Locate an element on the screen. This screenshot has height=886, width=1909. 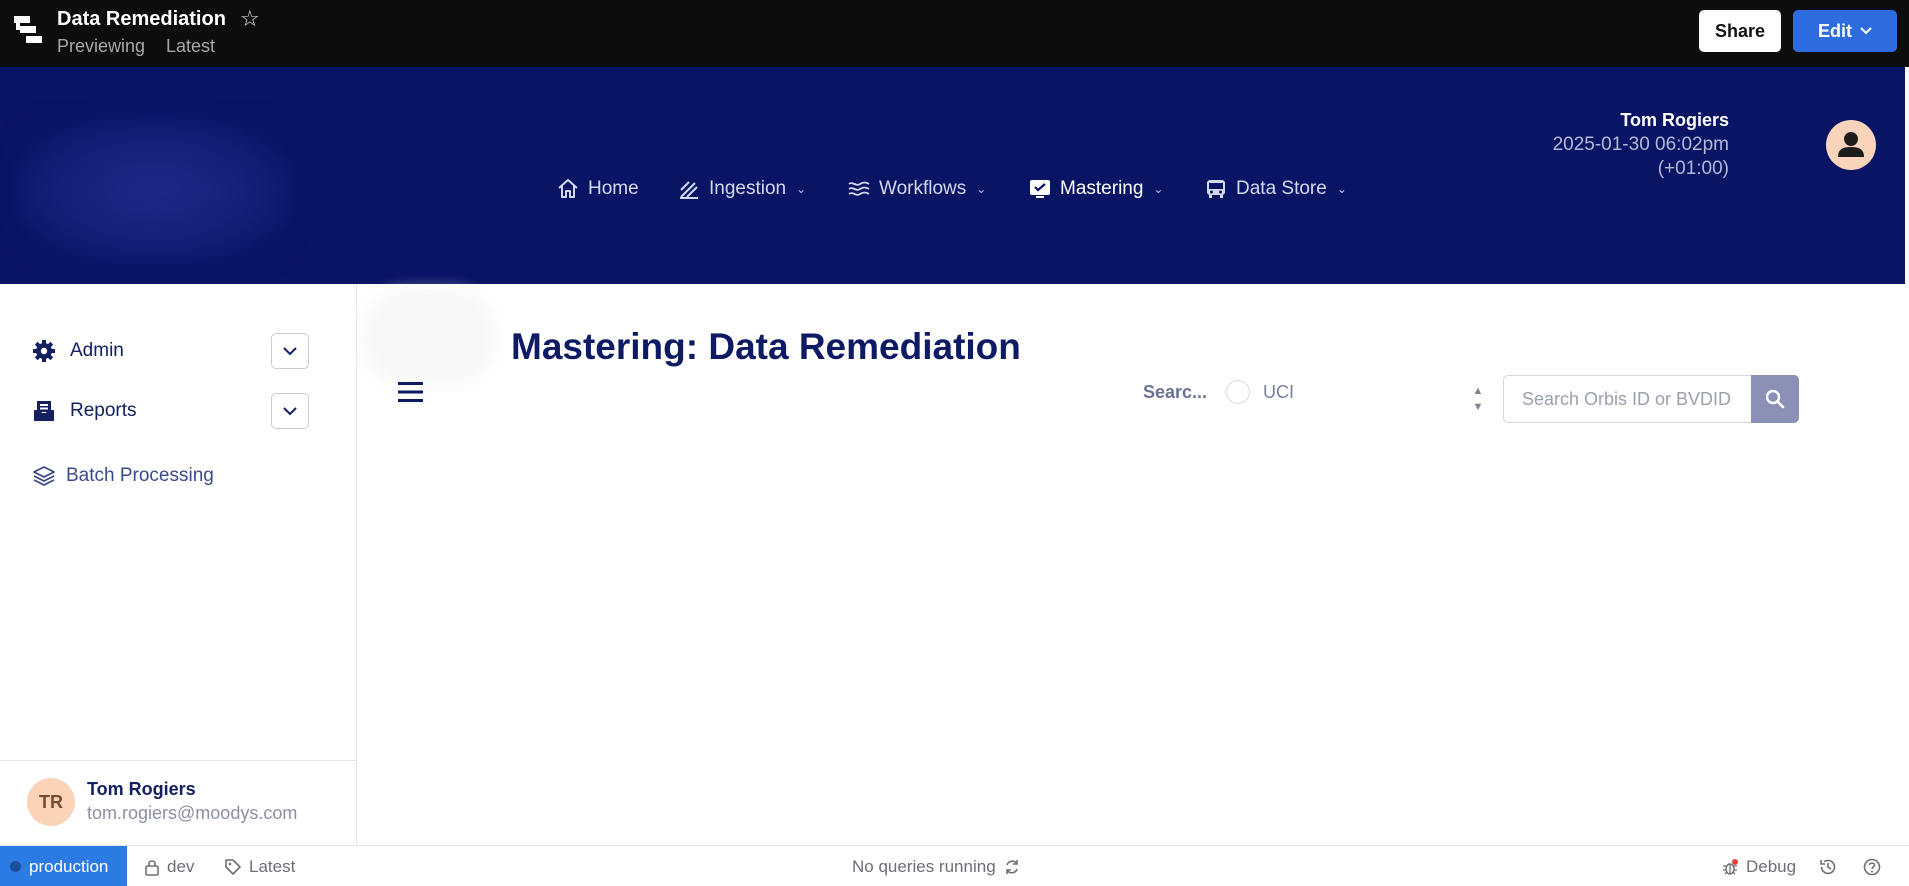
ingestion-icon is located at coordinates (689, 190).